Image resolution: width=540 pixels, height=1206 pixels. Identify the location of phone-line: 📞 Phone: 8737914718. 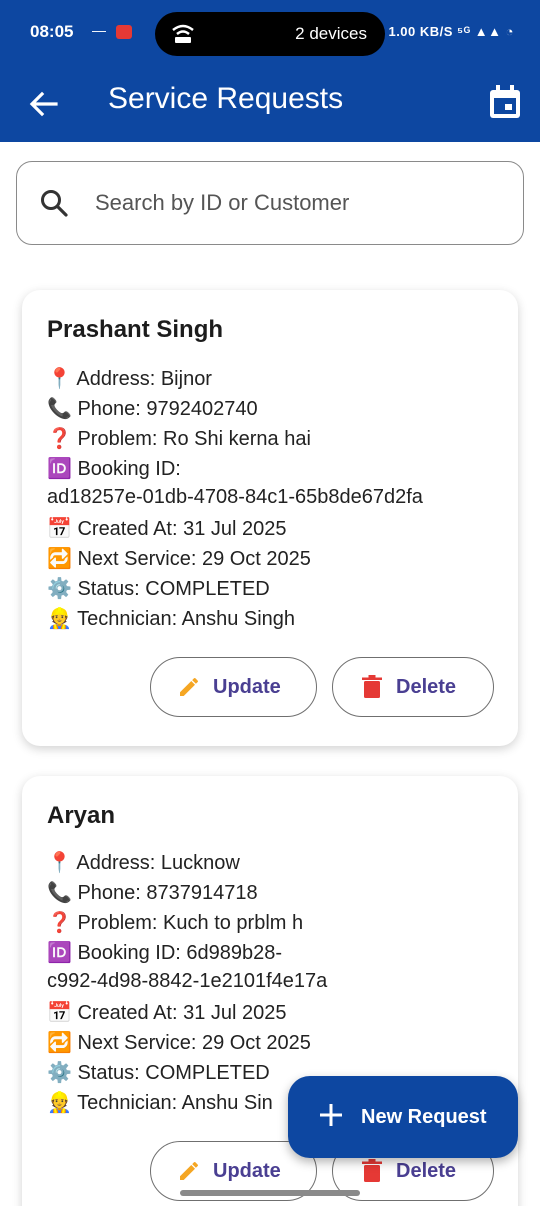
(152, 893).